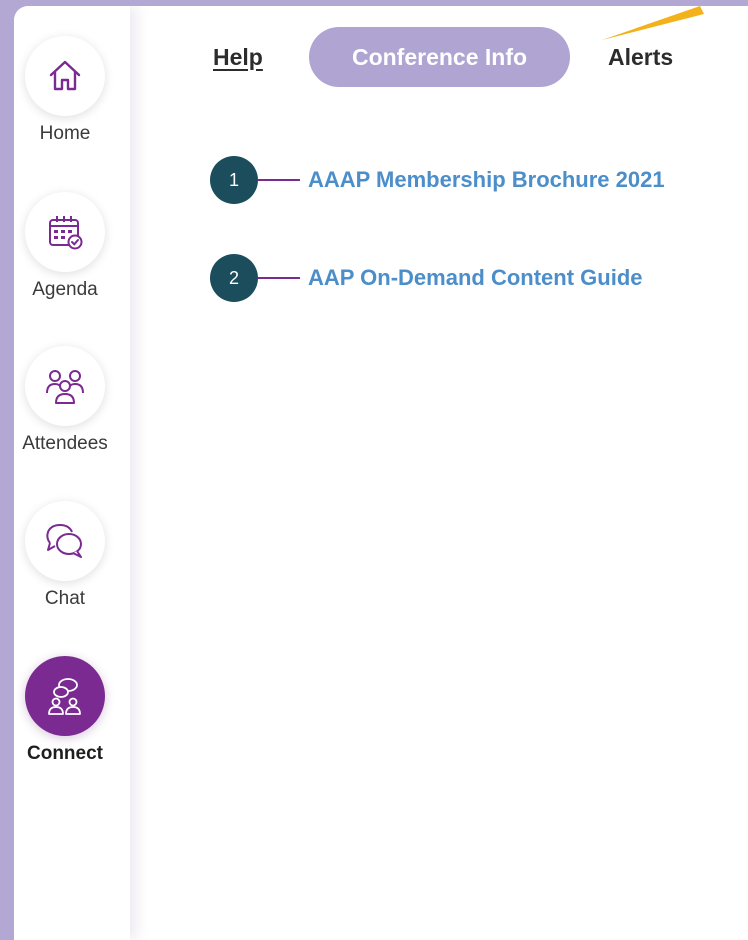 Image resolution: width=748 pixels, height=940 pixels. Describe the element at coordinates (234, 278) in the screenshot. I see `document-number-badge: 2` at that location.